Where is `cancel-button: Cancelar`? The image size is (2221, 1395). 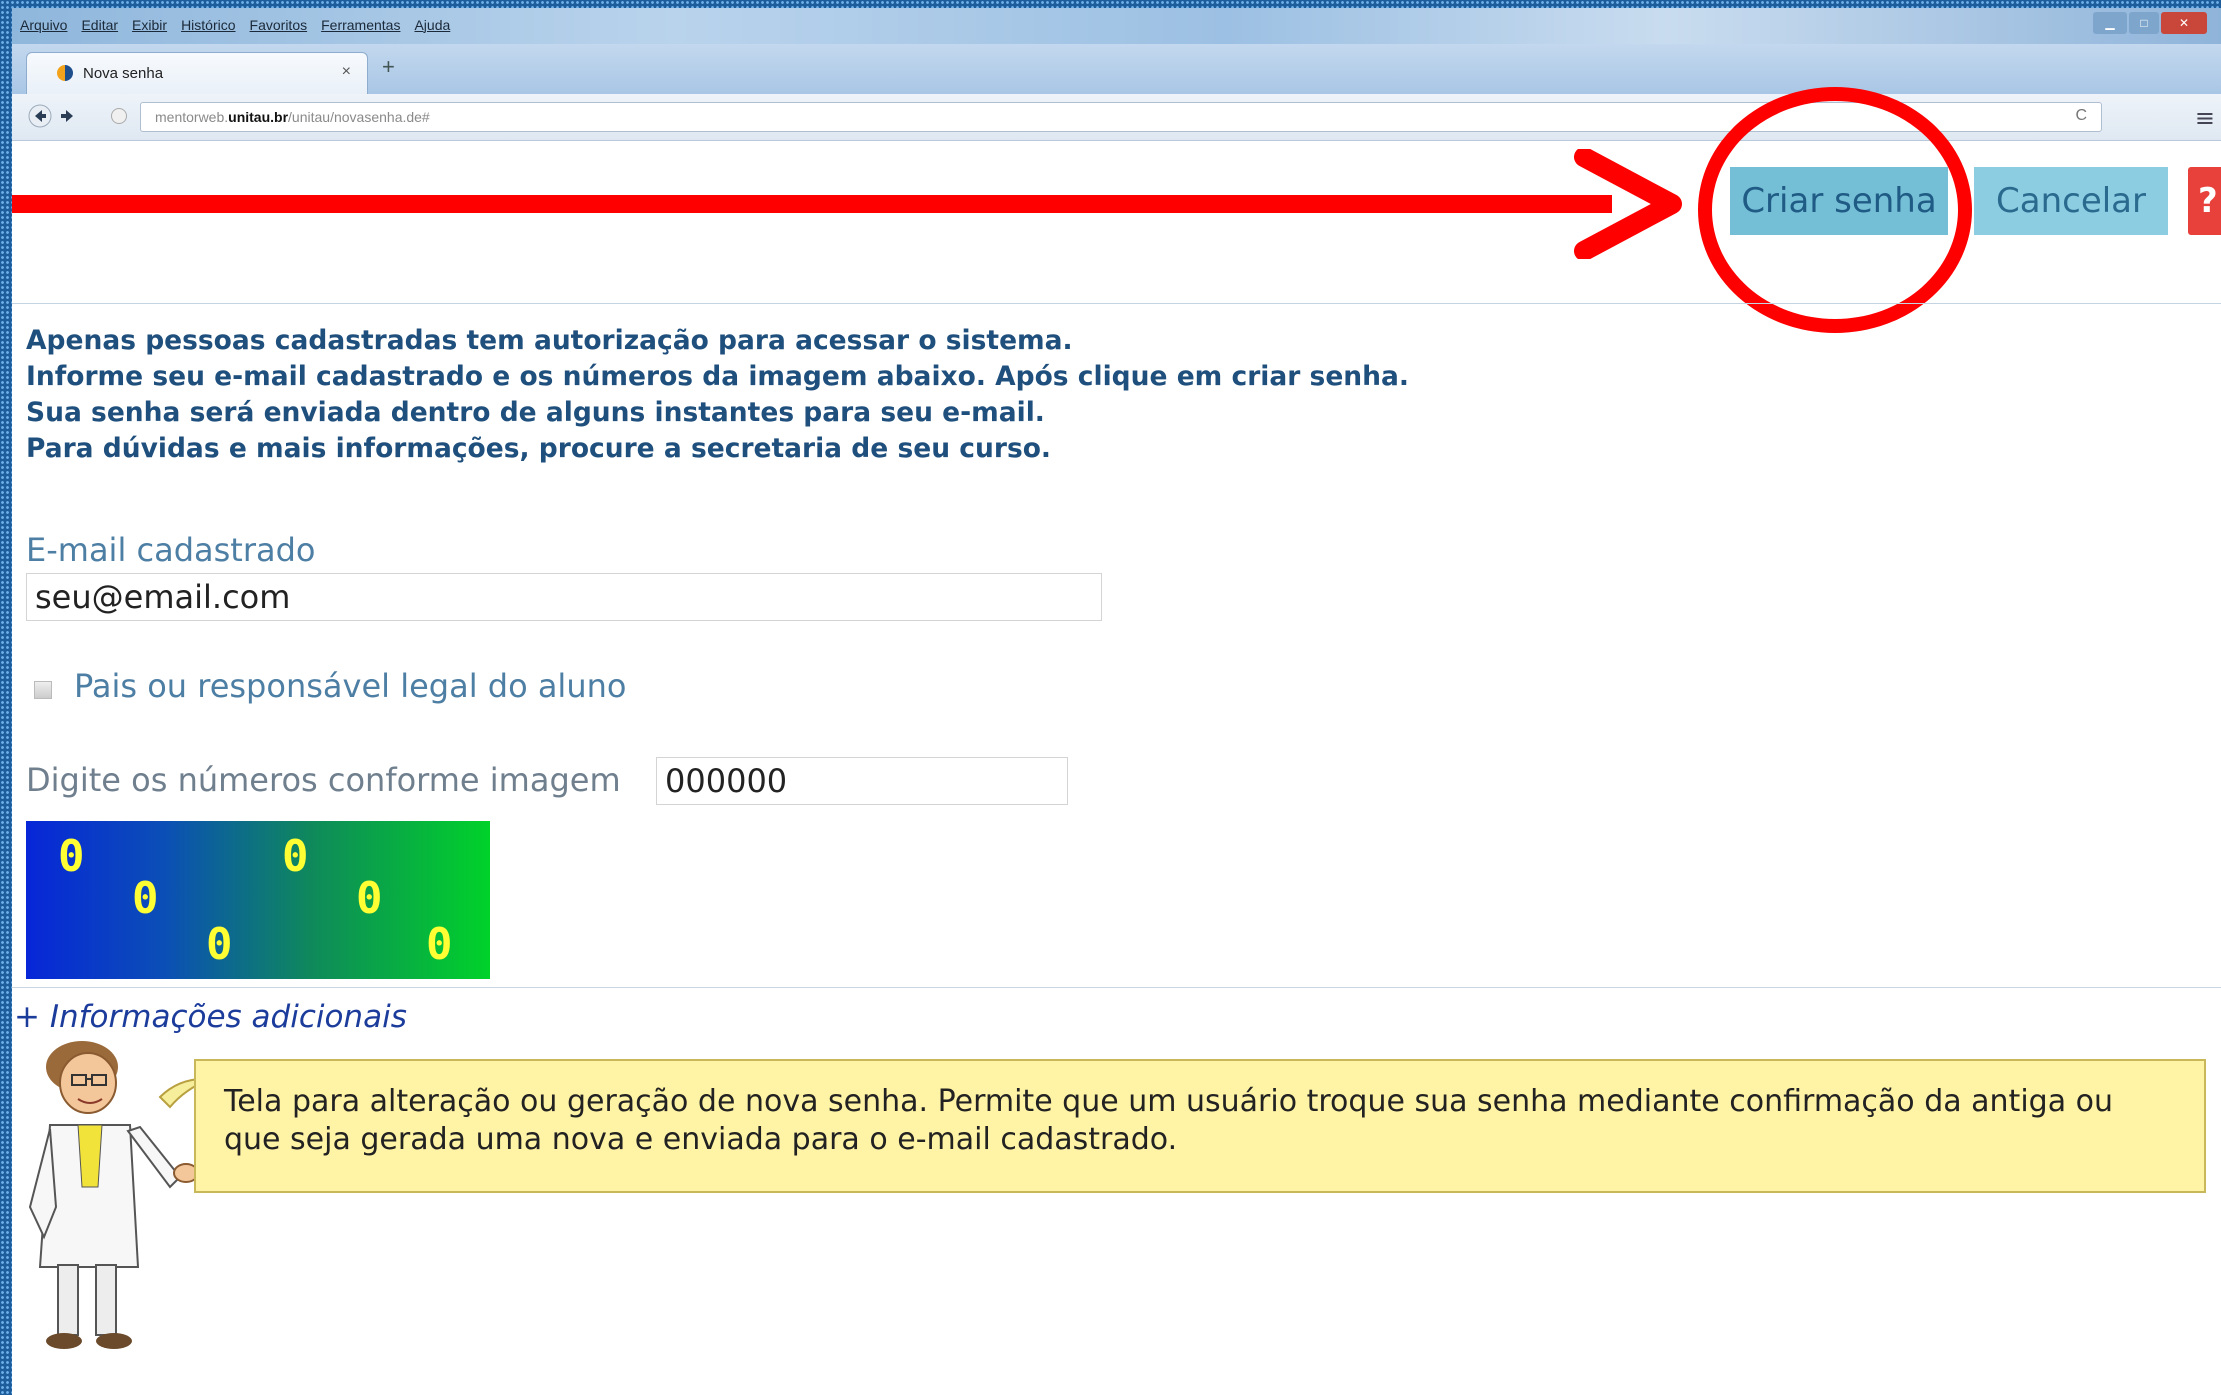
cancel-button: Cancelar is located at coordinates (2071, 201).